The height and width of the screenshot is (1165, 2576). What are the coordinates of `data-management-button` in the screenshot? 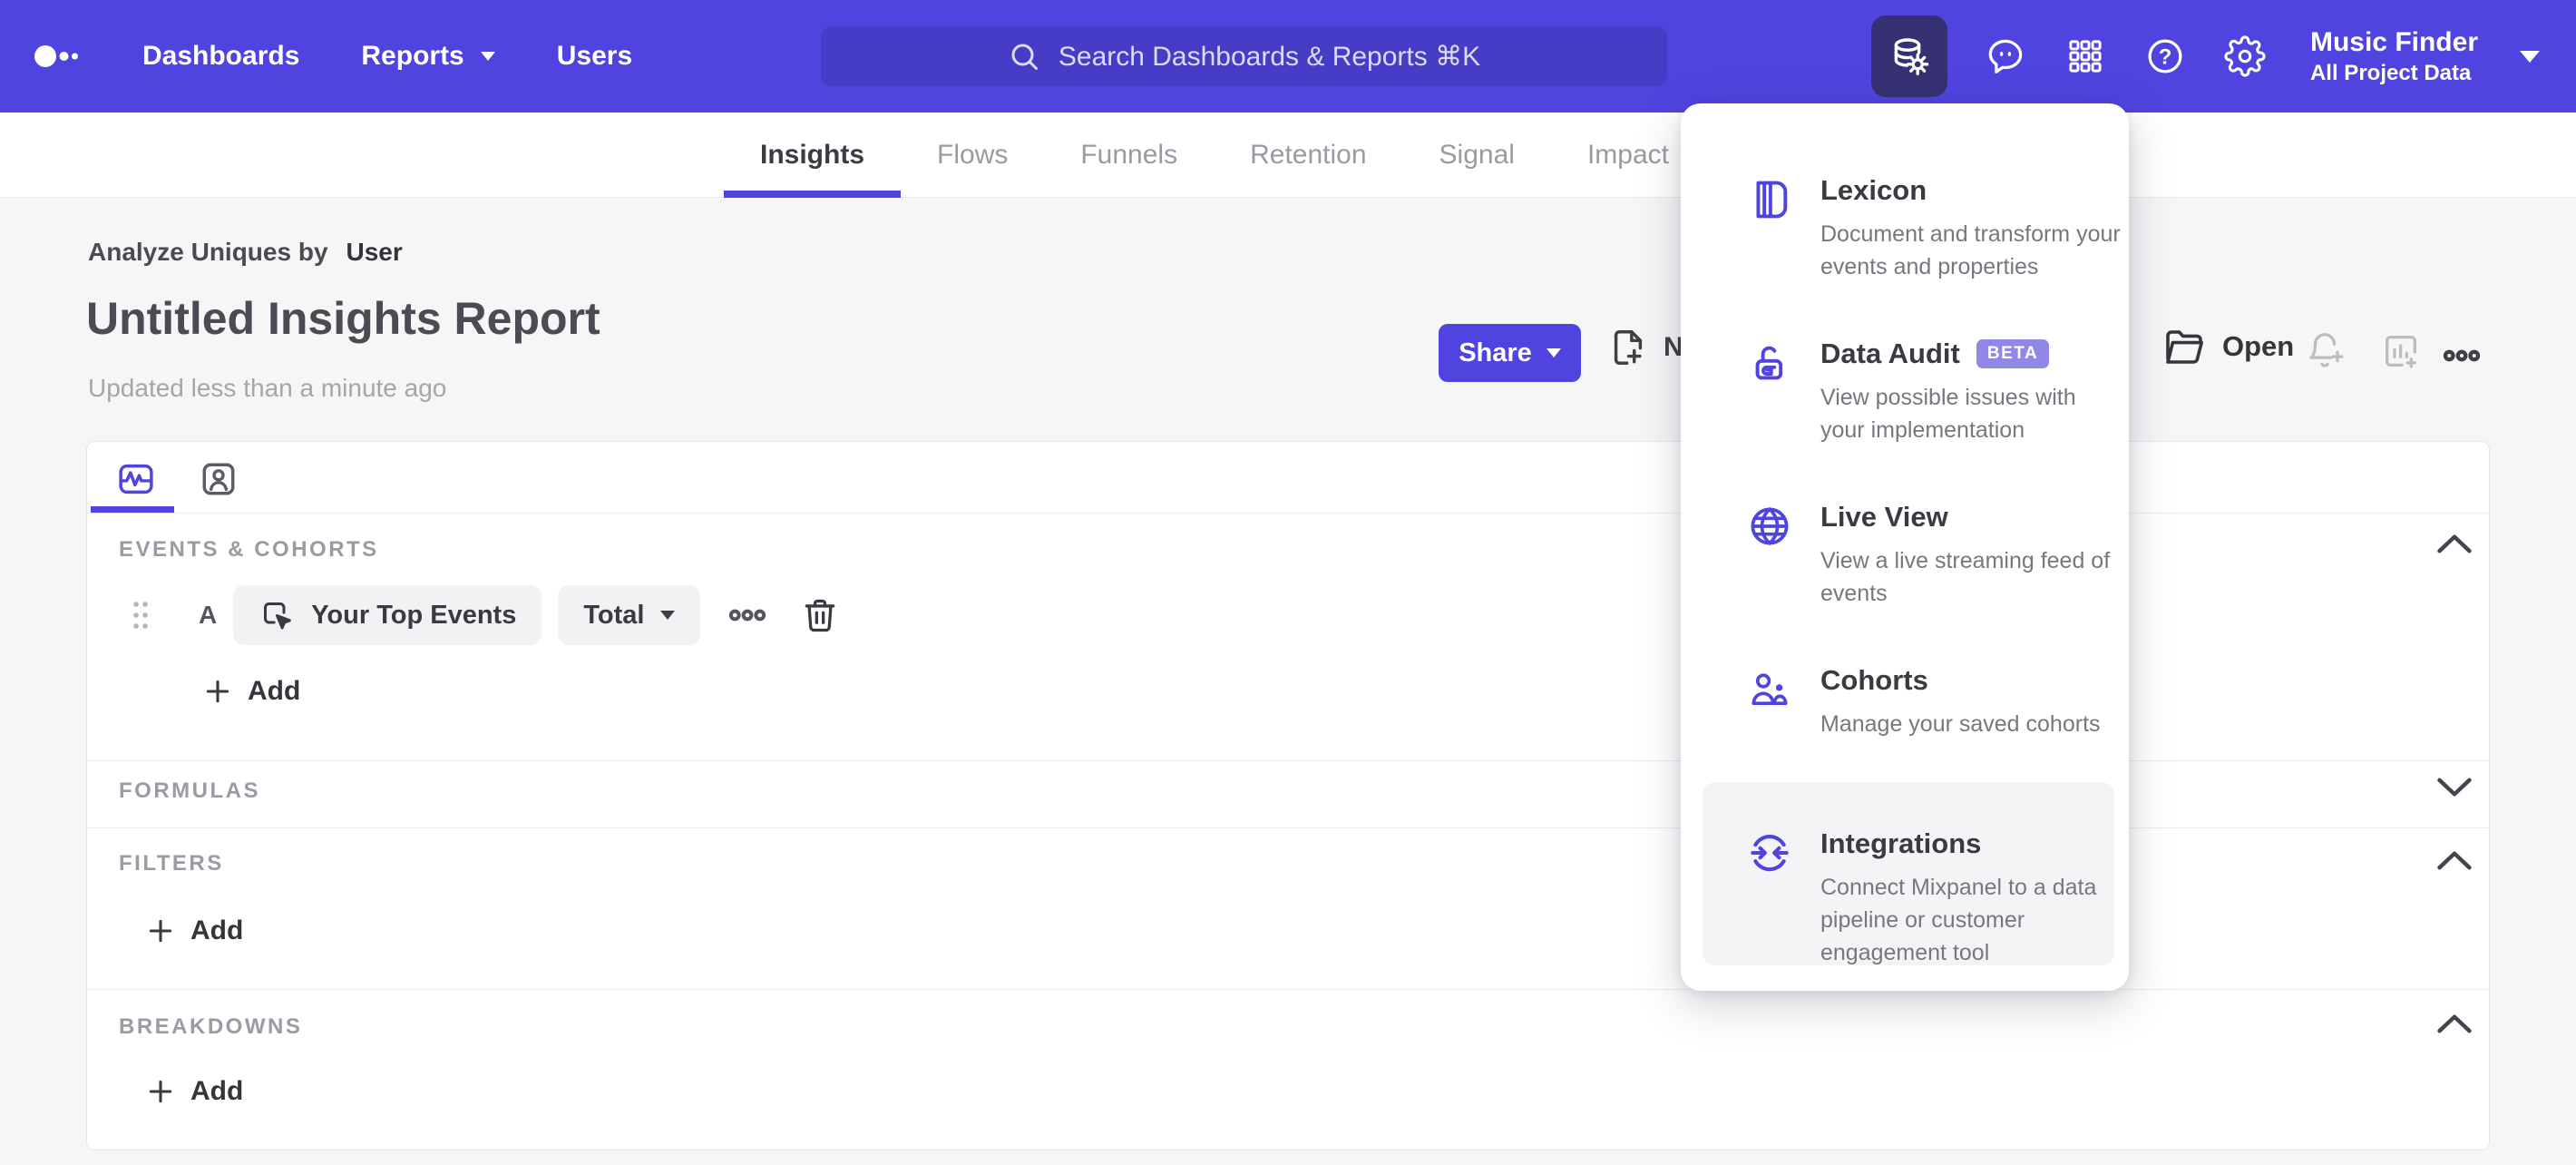 It's located at (1908, 56).